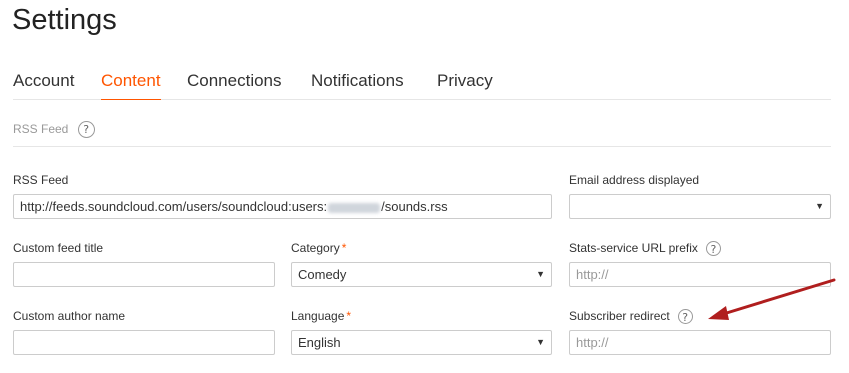 The height and width of the screenshot is (373, 849). Describe the element at coordinates (144, 342) in the screenshot. I see `custom-author-field` at that location.